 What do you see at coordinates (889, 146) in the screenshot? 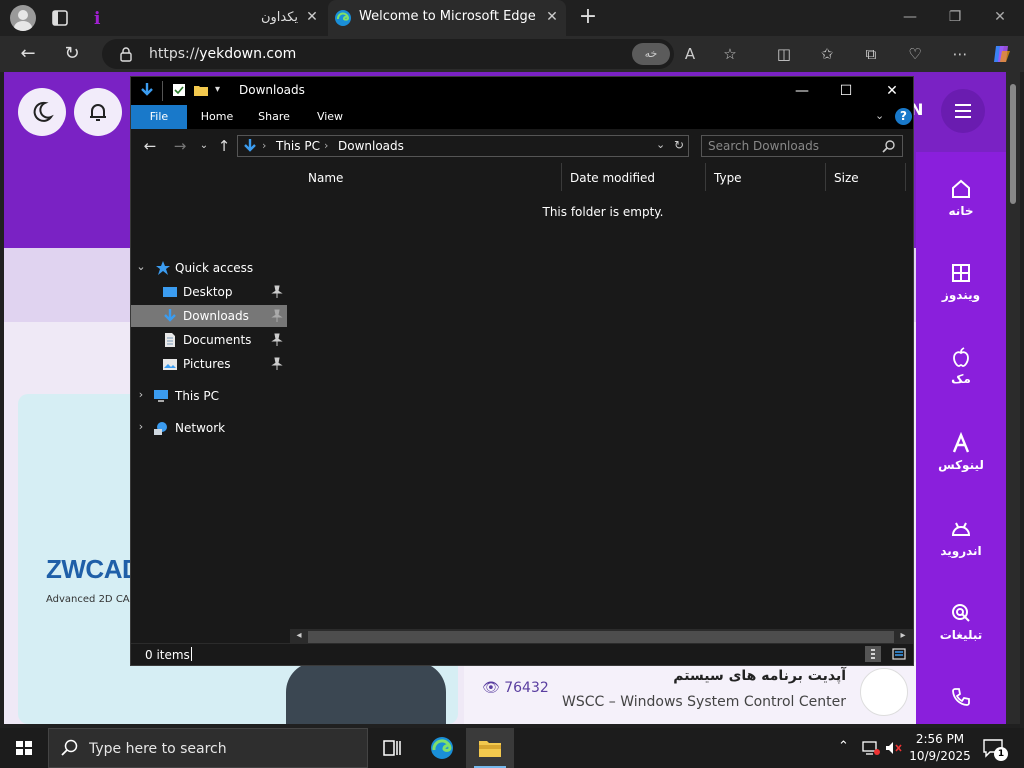
I see `search-icon` at bounding box center [889, 146].